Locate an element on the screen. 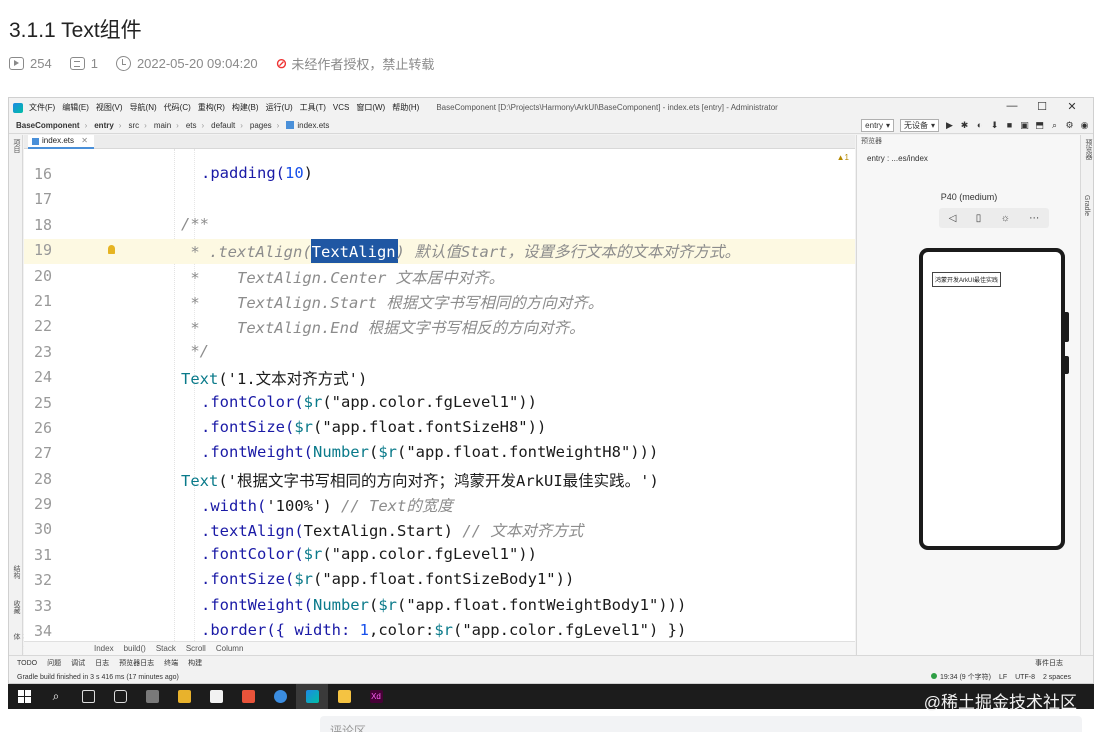 Image resolution: width=1097 pixels, height=732 pixels. problems-tab: 问题 is located at coordinates (54, 663).